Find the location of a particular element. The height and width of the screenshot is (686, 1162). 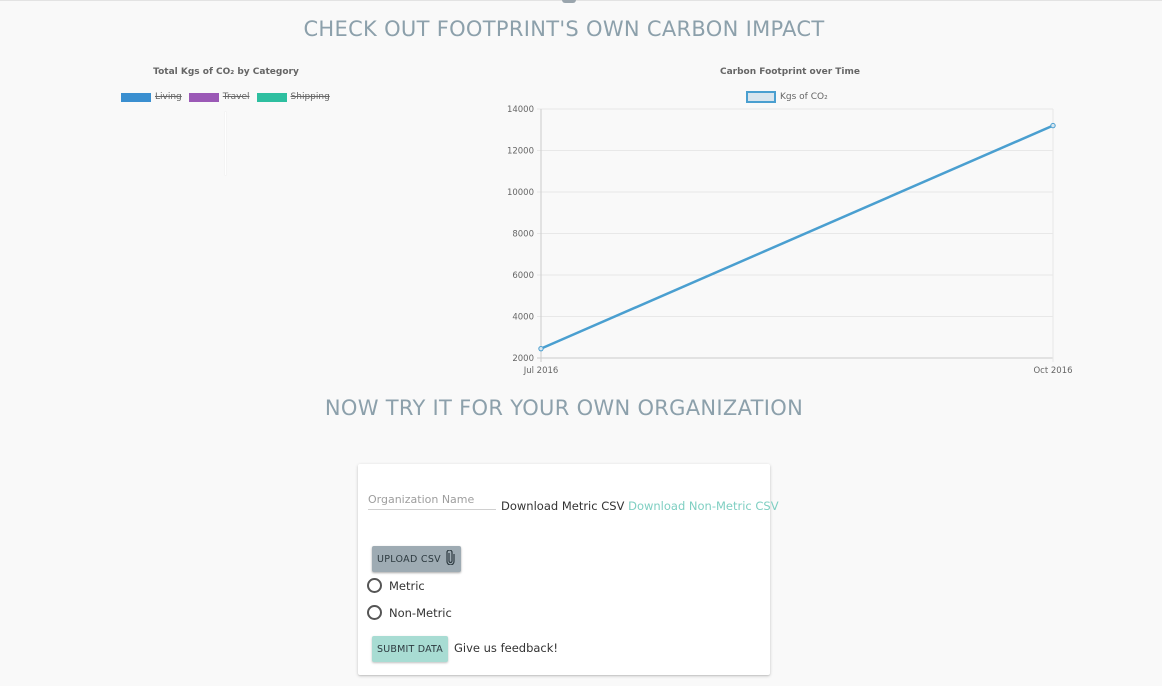

legend-item-shipping: Shipping is located at coordinates (293, 97).